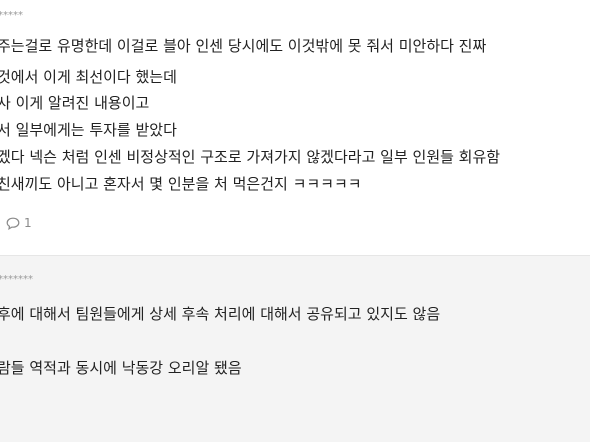  I want to click on reply-bubble-icon, so click(13, 223).